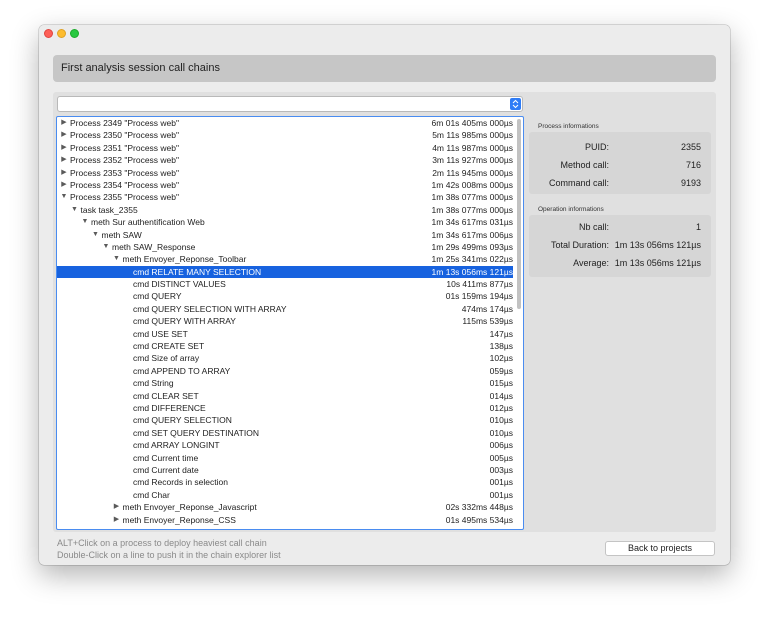  Describe the element at coordinates (584, 165) in the screenshot. I see `method-call-label: Method call:` at that location.